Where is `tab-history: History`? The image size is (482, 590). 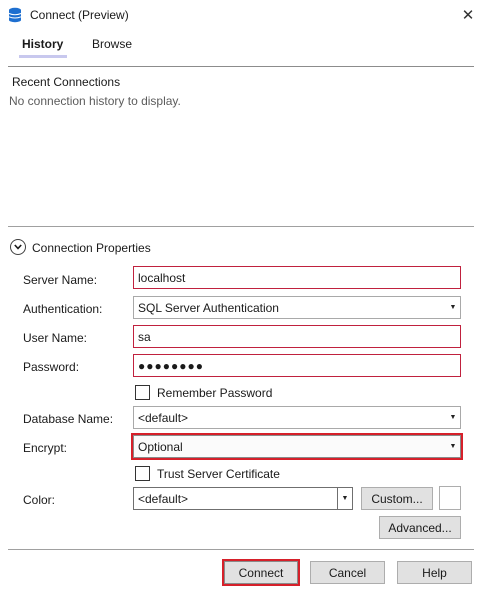 tab-history: History is located at coordinates (42, 44).